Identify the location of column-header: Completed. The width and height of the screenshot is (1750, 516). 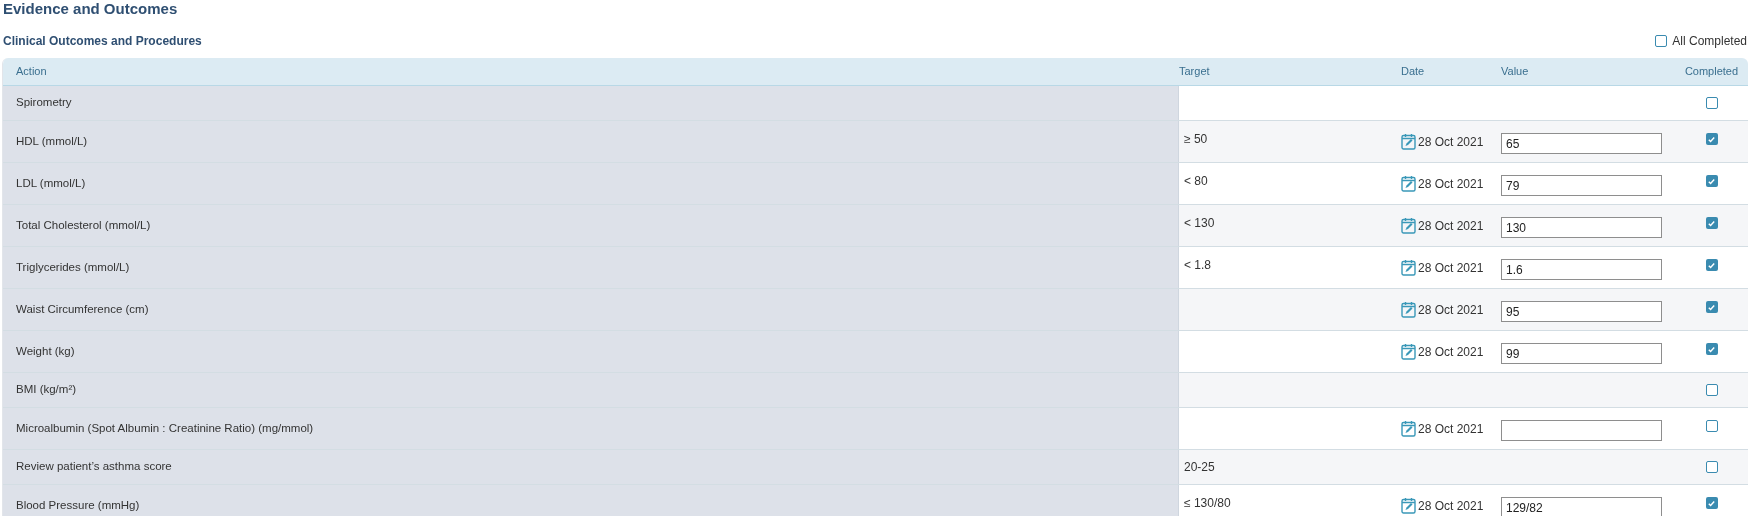
(1711, 72).